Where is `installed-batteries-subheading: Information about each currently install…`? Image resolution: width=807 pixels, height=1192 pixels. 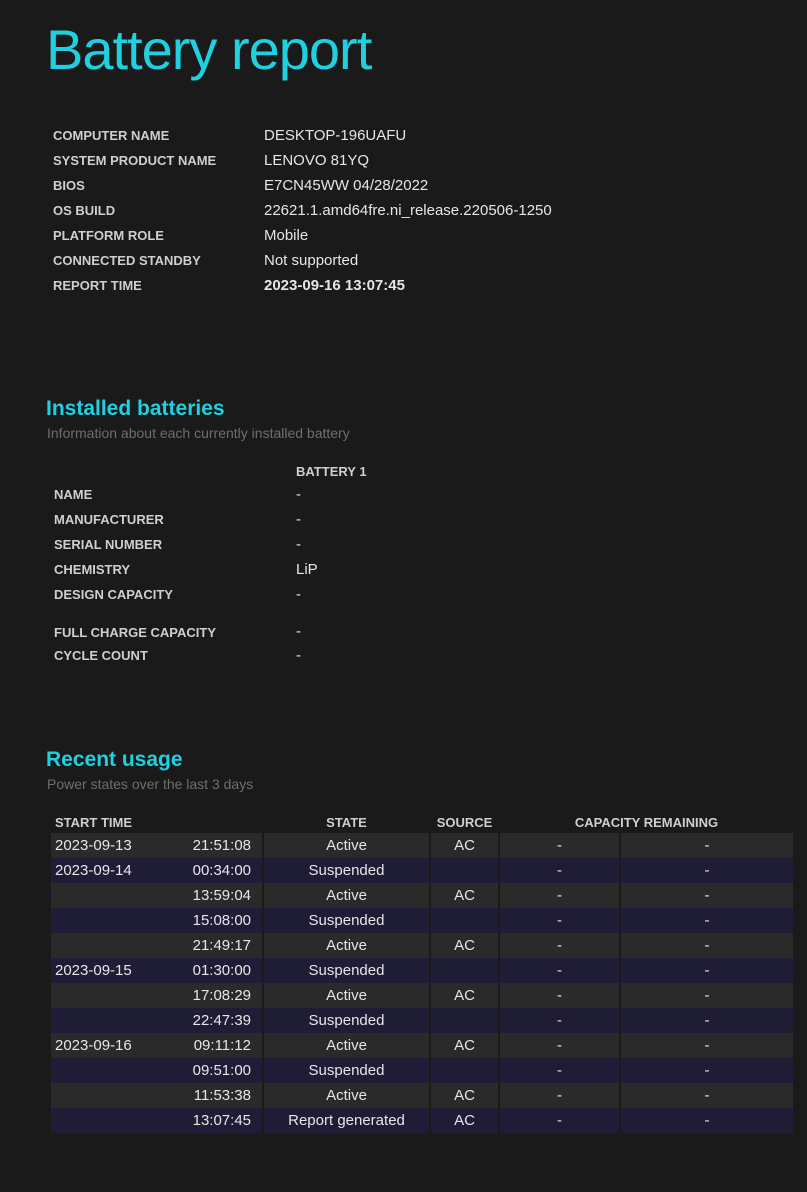
installed-batteries-subheading: Information about each currently install… is located at coordinates (198, 433).